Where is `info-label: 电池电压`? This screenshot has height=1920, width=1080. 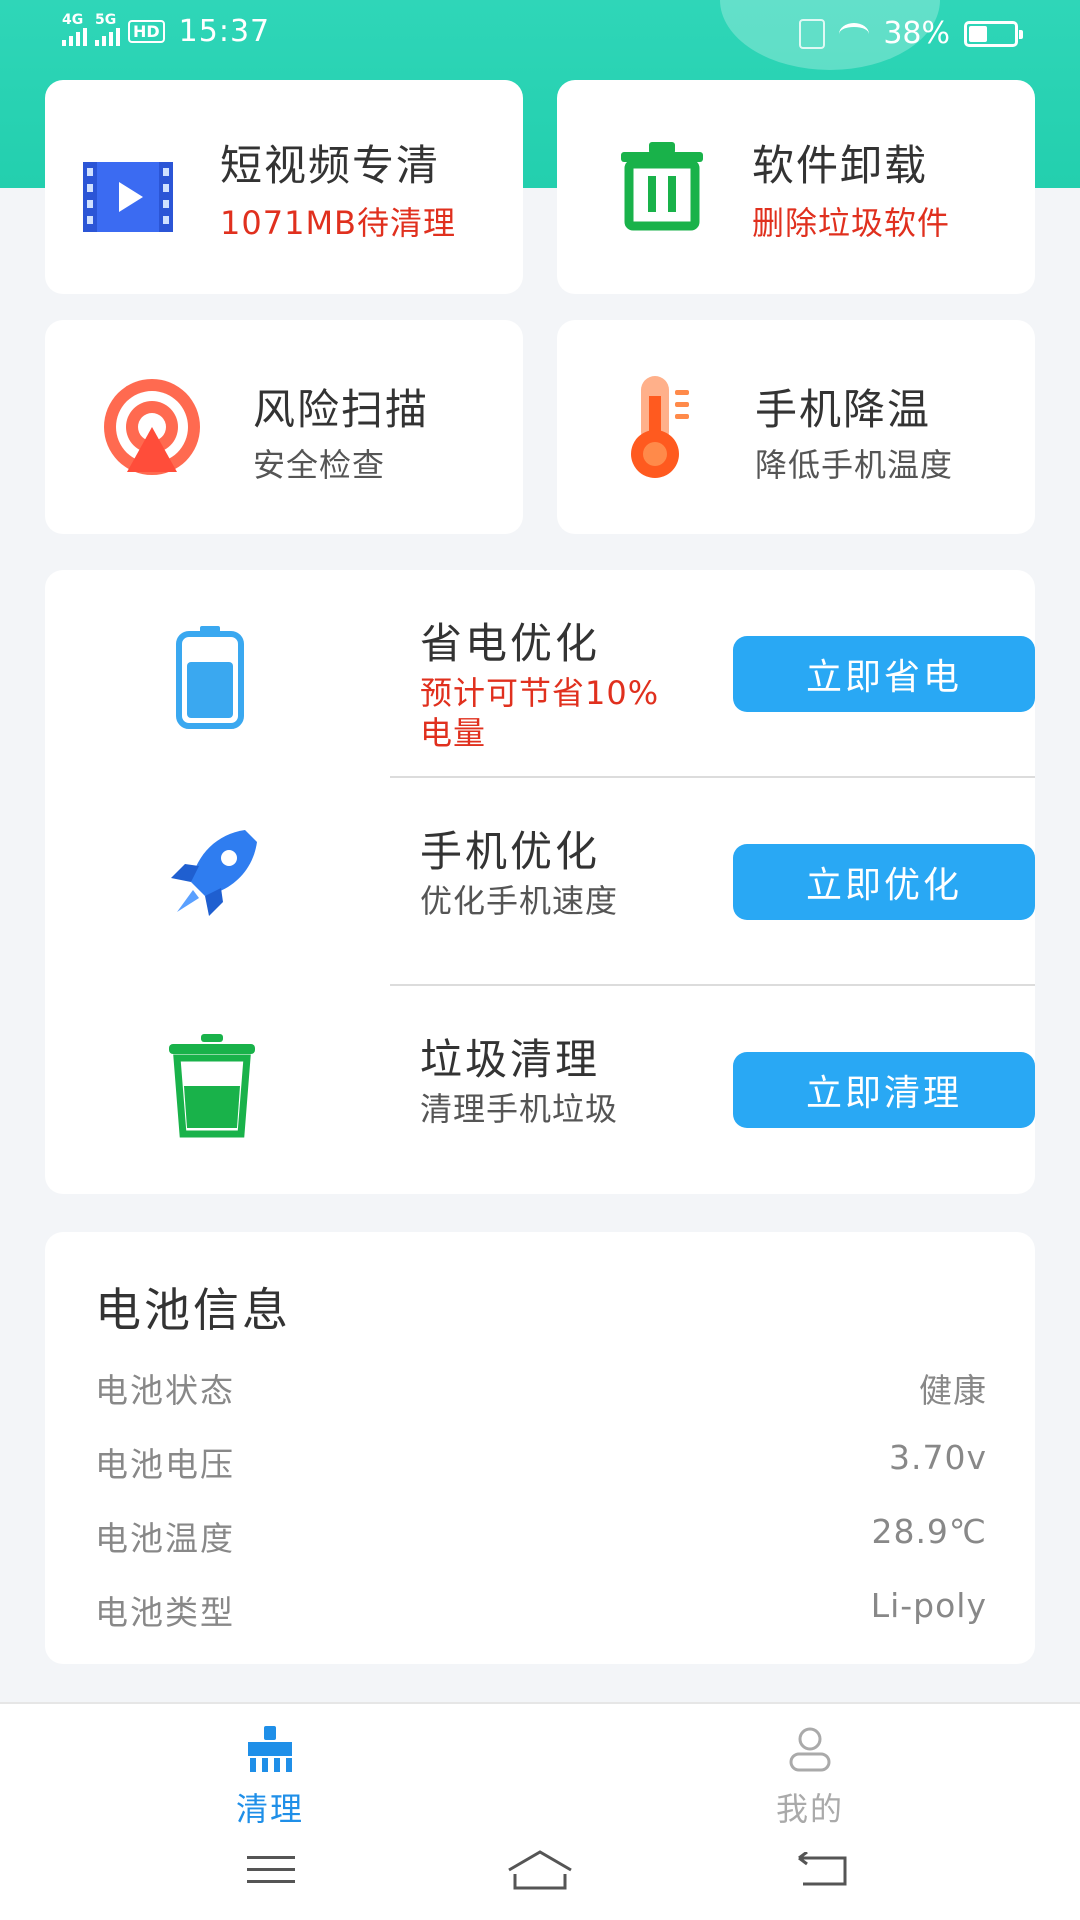
info-label: 电池电压 is located at coordinates (165, 1464).